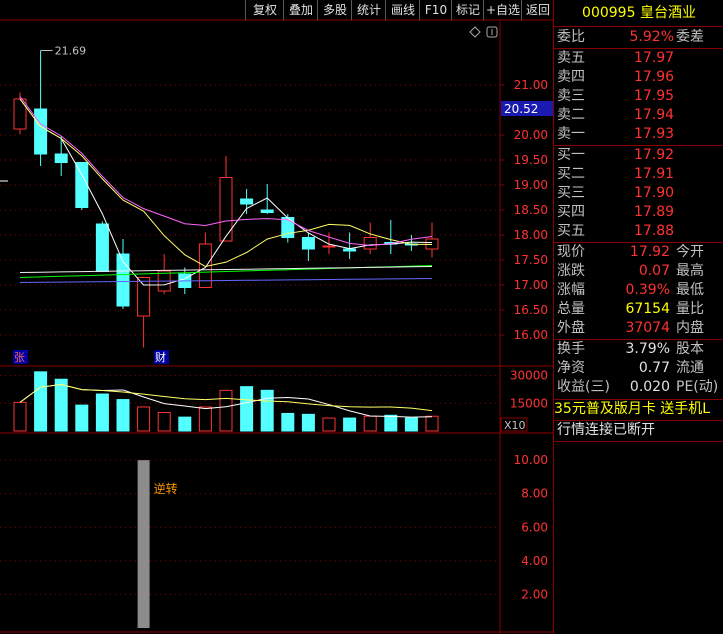 This screenshot has width=723, height=634. Describe the element at coordinates (638, 58) in the screenshot. I see `ask-row: 卖五 17.97` at that location.